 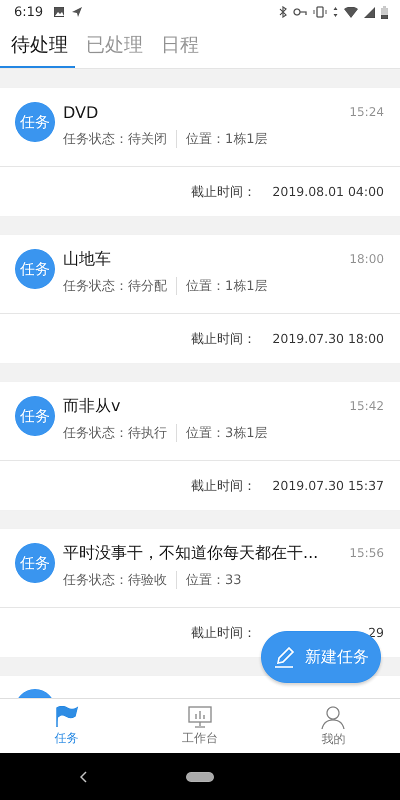 I want to click on person-icon, so click(x=333, y=716).